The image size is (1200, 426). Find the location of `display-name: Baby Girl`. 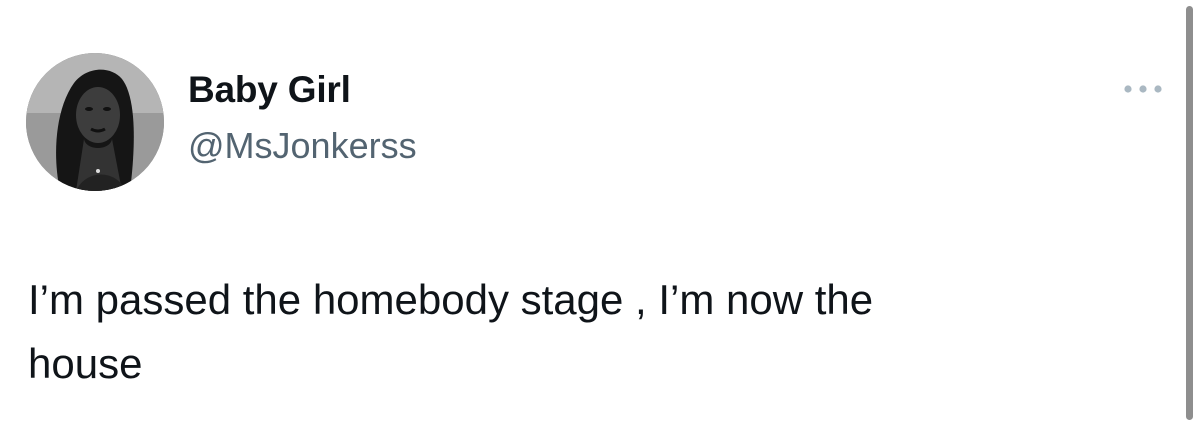

display-name: Baby Girl is located at coordinates (269, 90).